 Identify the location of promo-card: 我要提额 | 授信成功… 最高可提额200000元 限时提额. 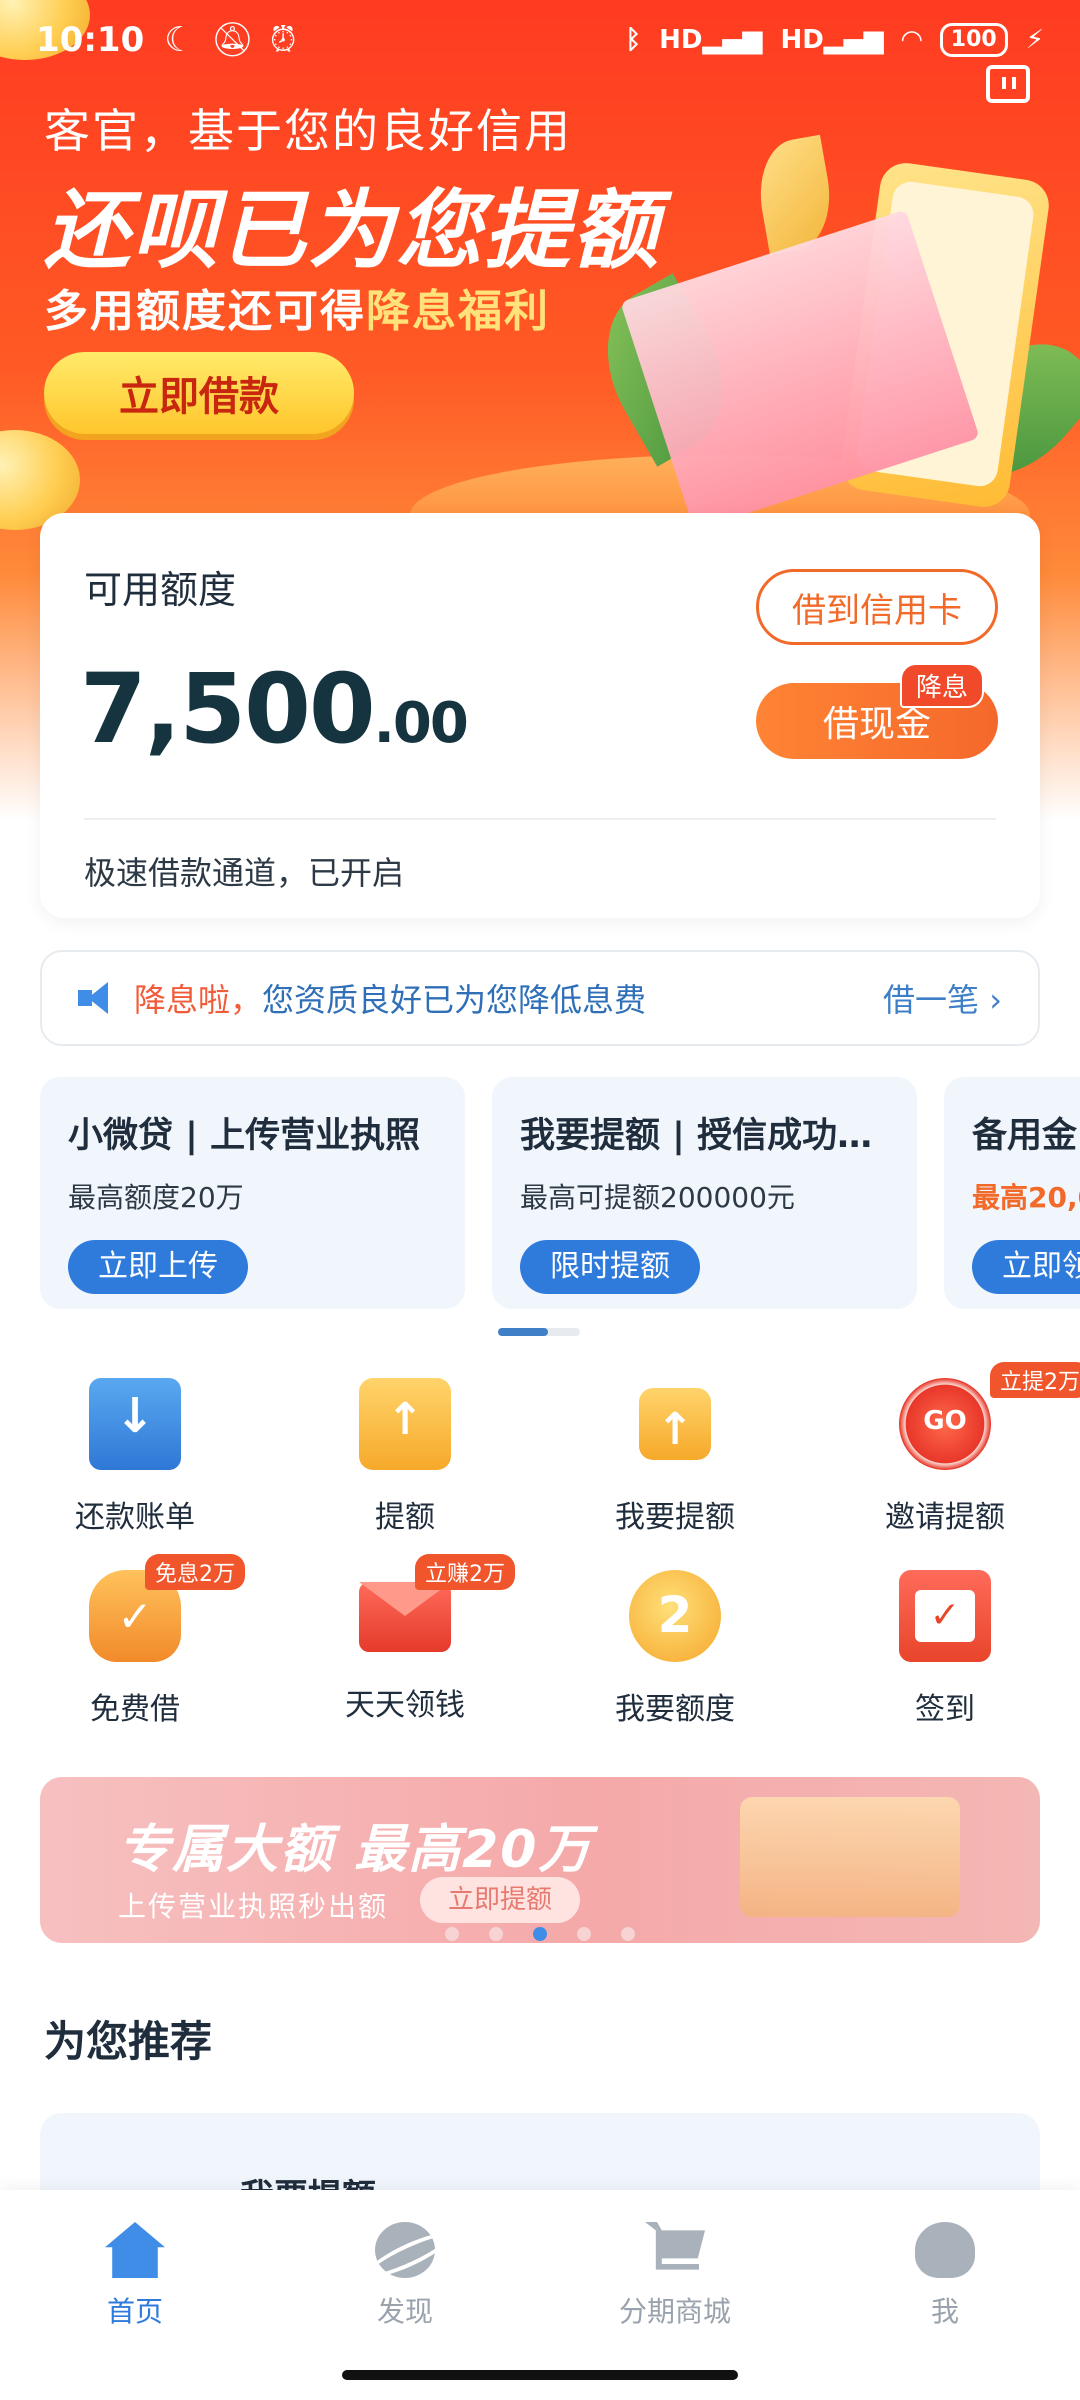
(704, 1193).